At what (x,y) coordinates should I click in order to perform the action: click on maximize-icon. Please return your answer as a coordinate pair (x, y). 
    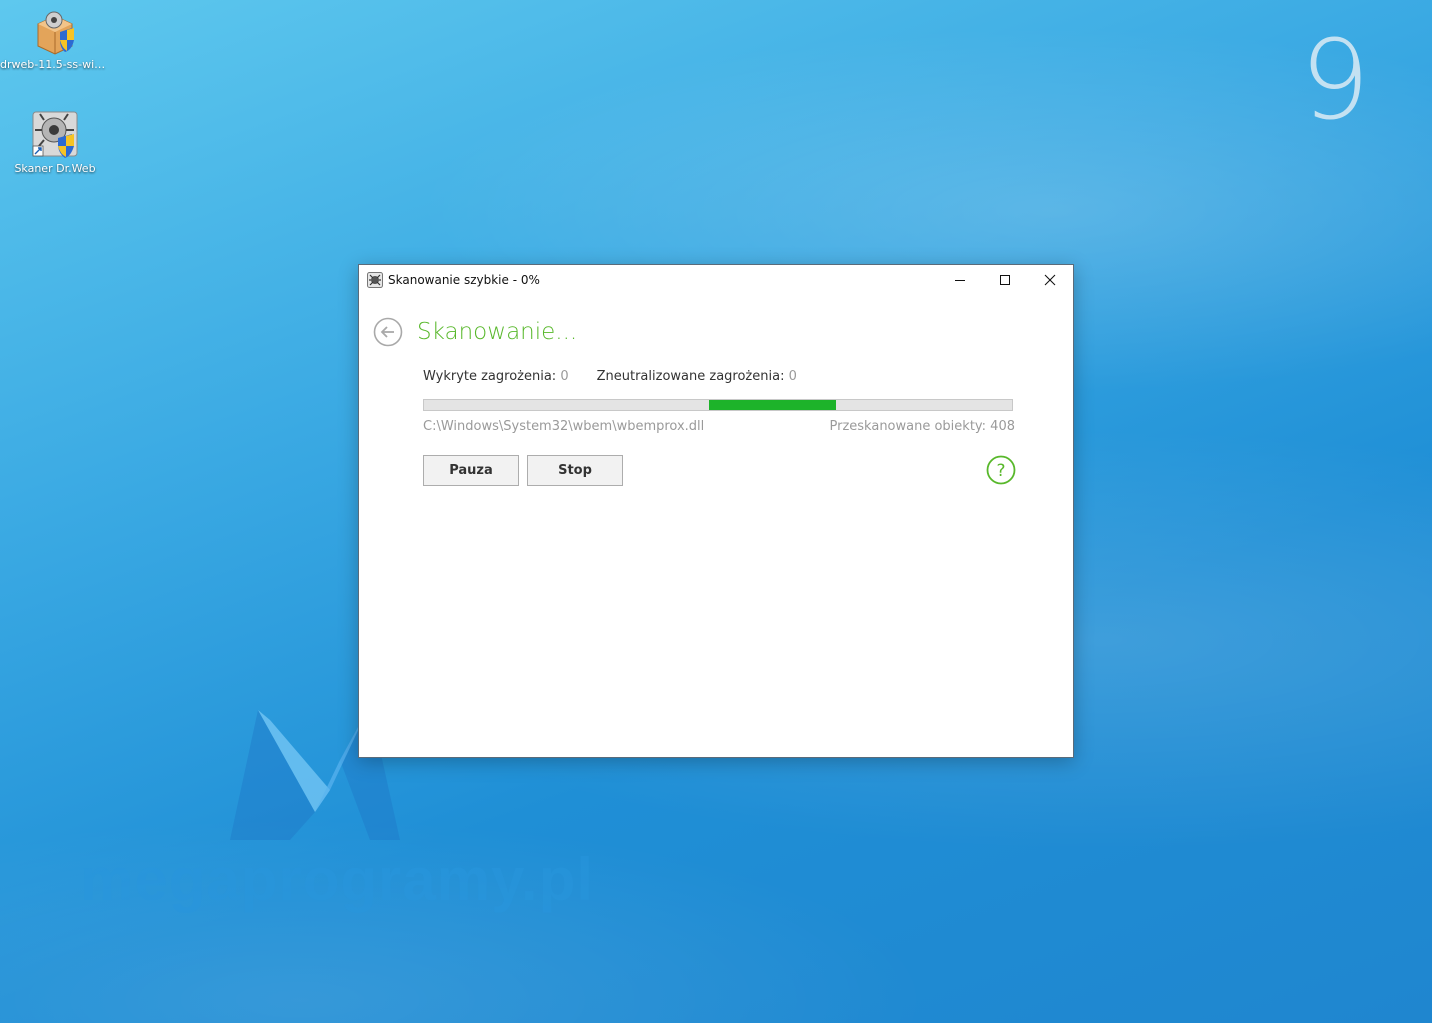
    Looking at the image, I should click on (1004, 280).